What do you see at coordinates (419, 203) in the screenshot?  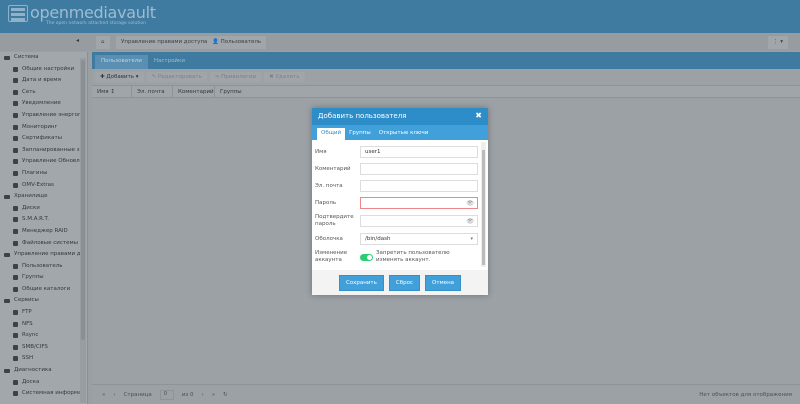 I see `password-field: 👁` at bounding box center [419, 203].